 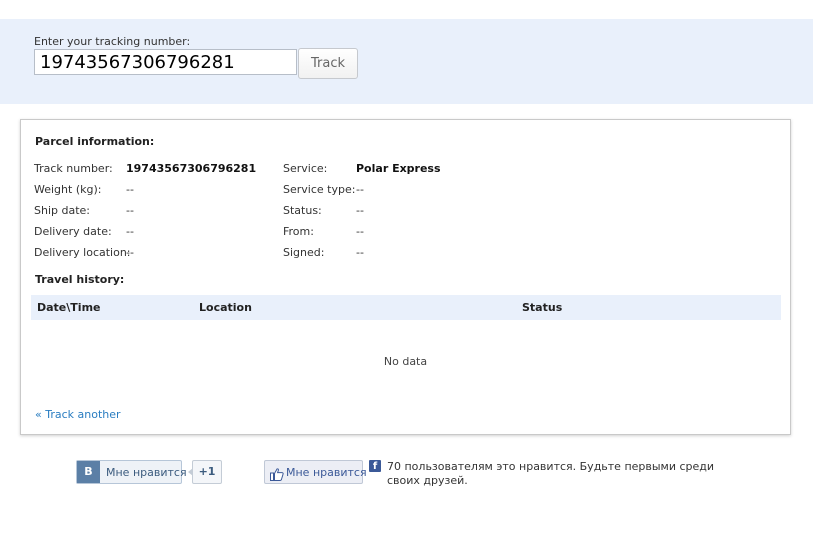 I want to click on from-value: --, so click(x=360, y=231).